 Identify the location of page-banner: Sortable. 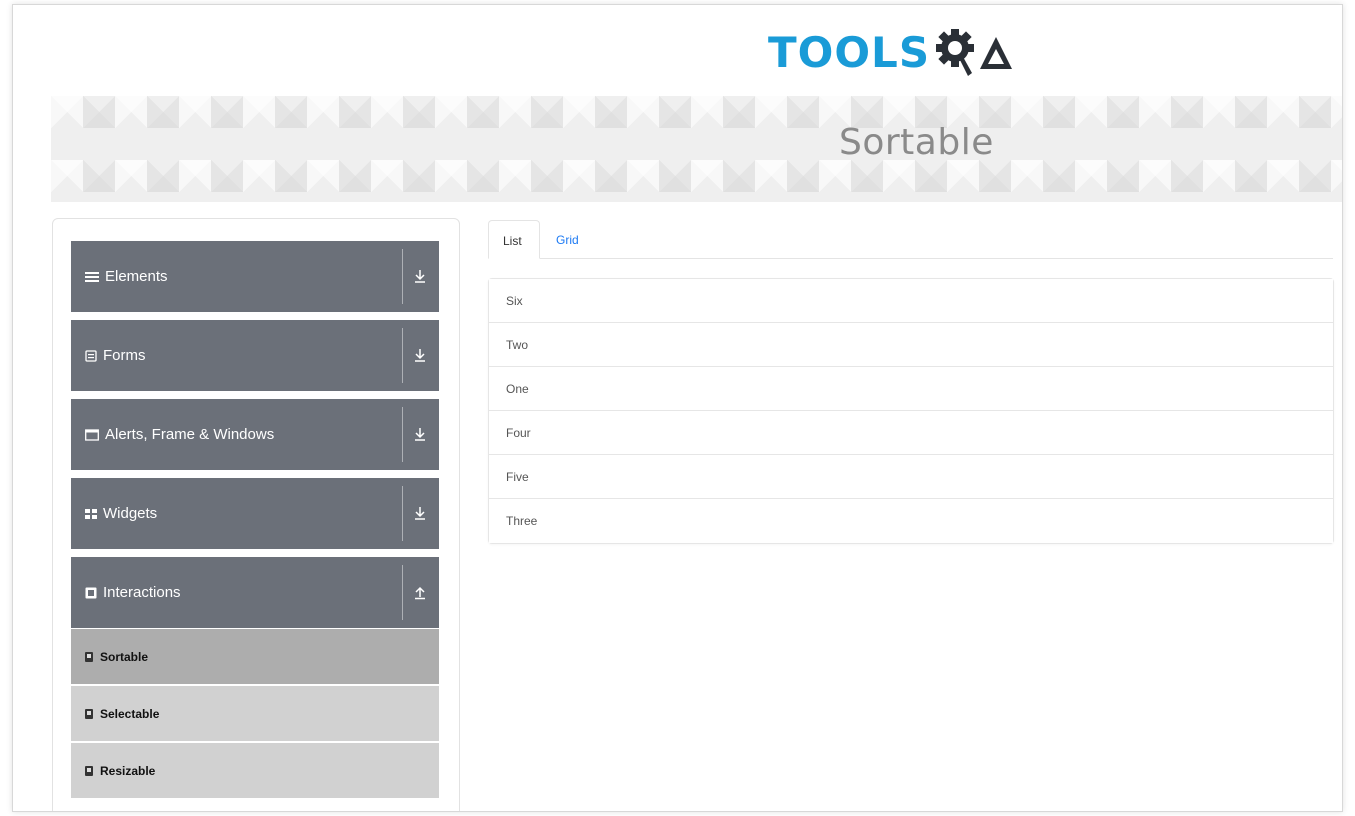
(696, 149).